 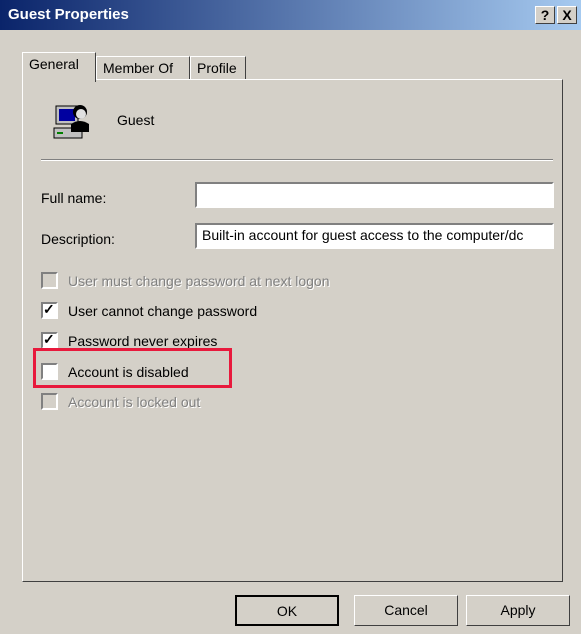 What do you see at coordinates (545, 15) in the screenshot?
I see `help-button: ?` at bounding box center [545, 15].